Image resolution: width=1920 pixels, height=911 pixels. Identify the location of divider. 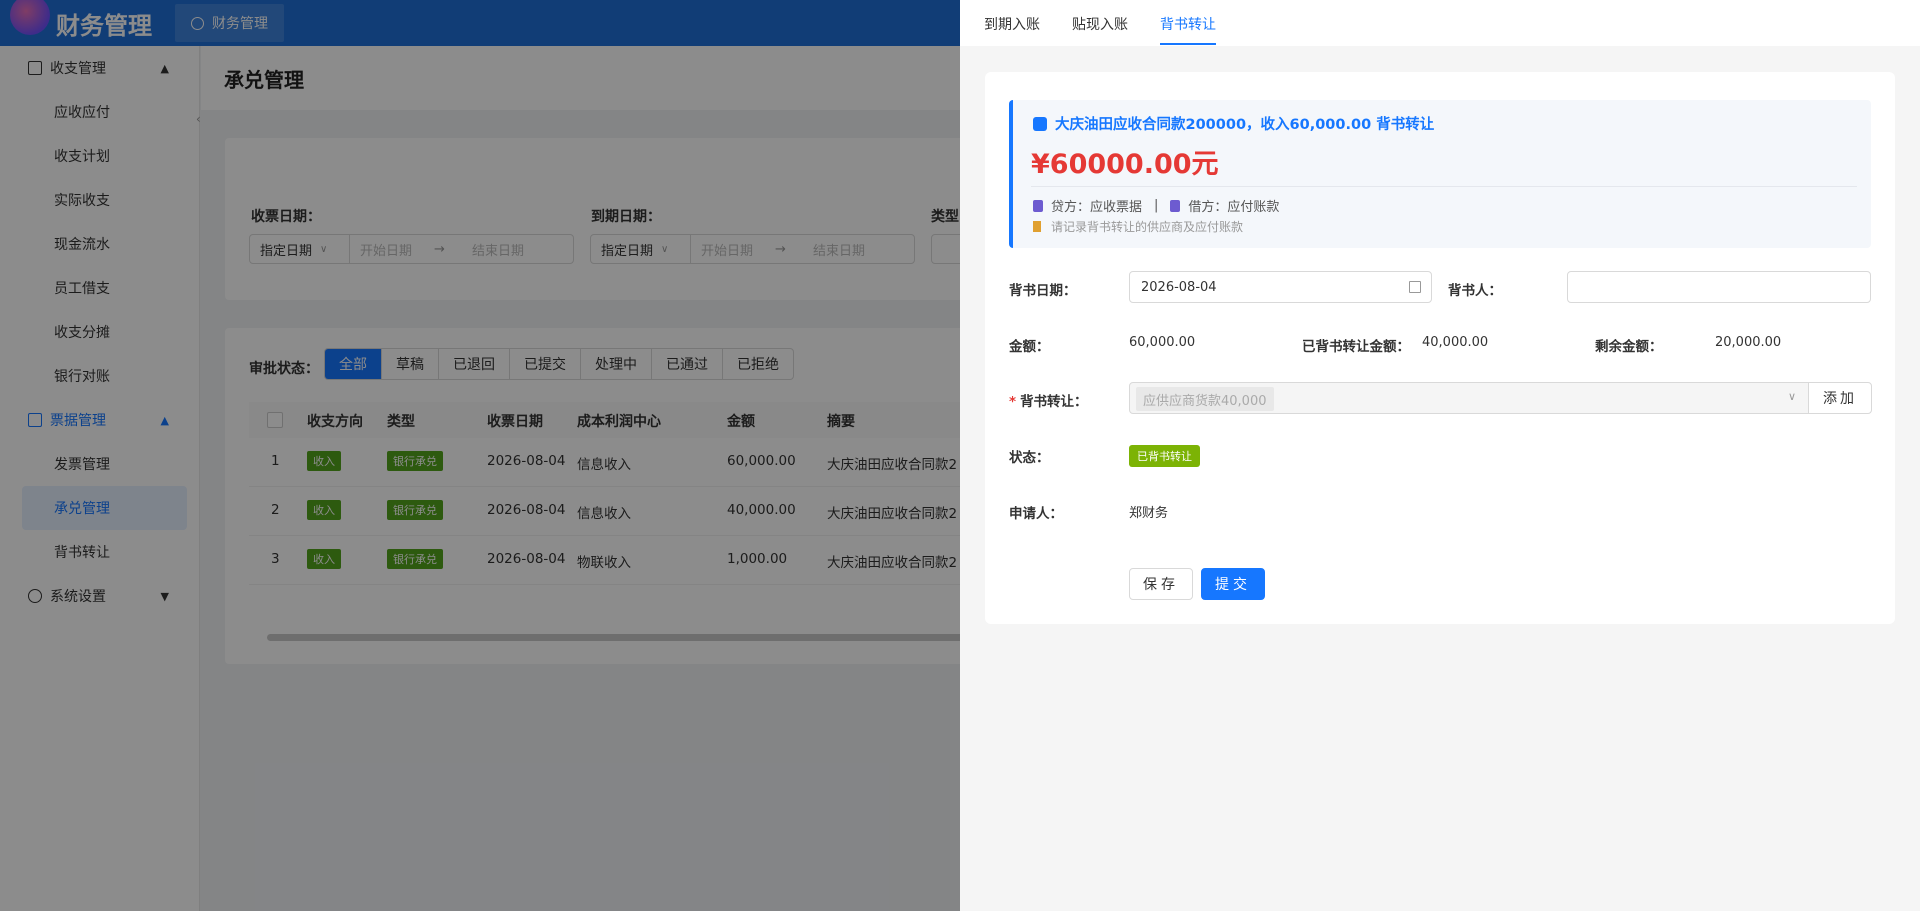
(1444, 186).